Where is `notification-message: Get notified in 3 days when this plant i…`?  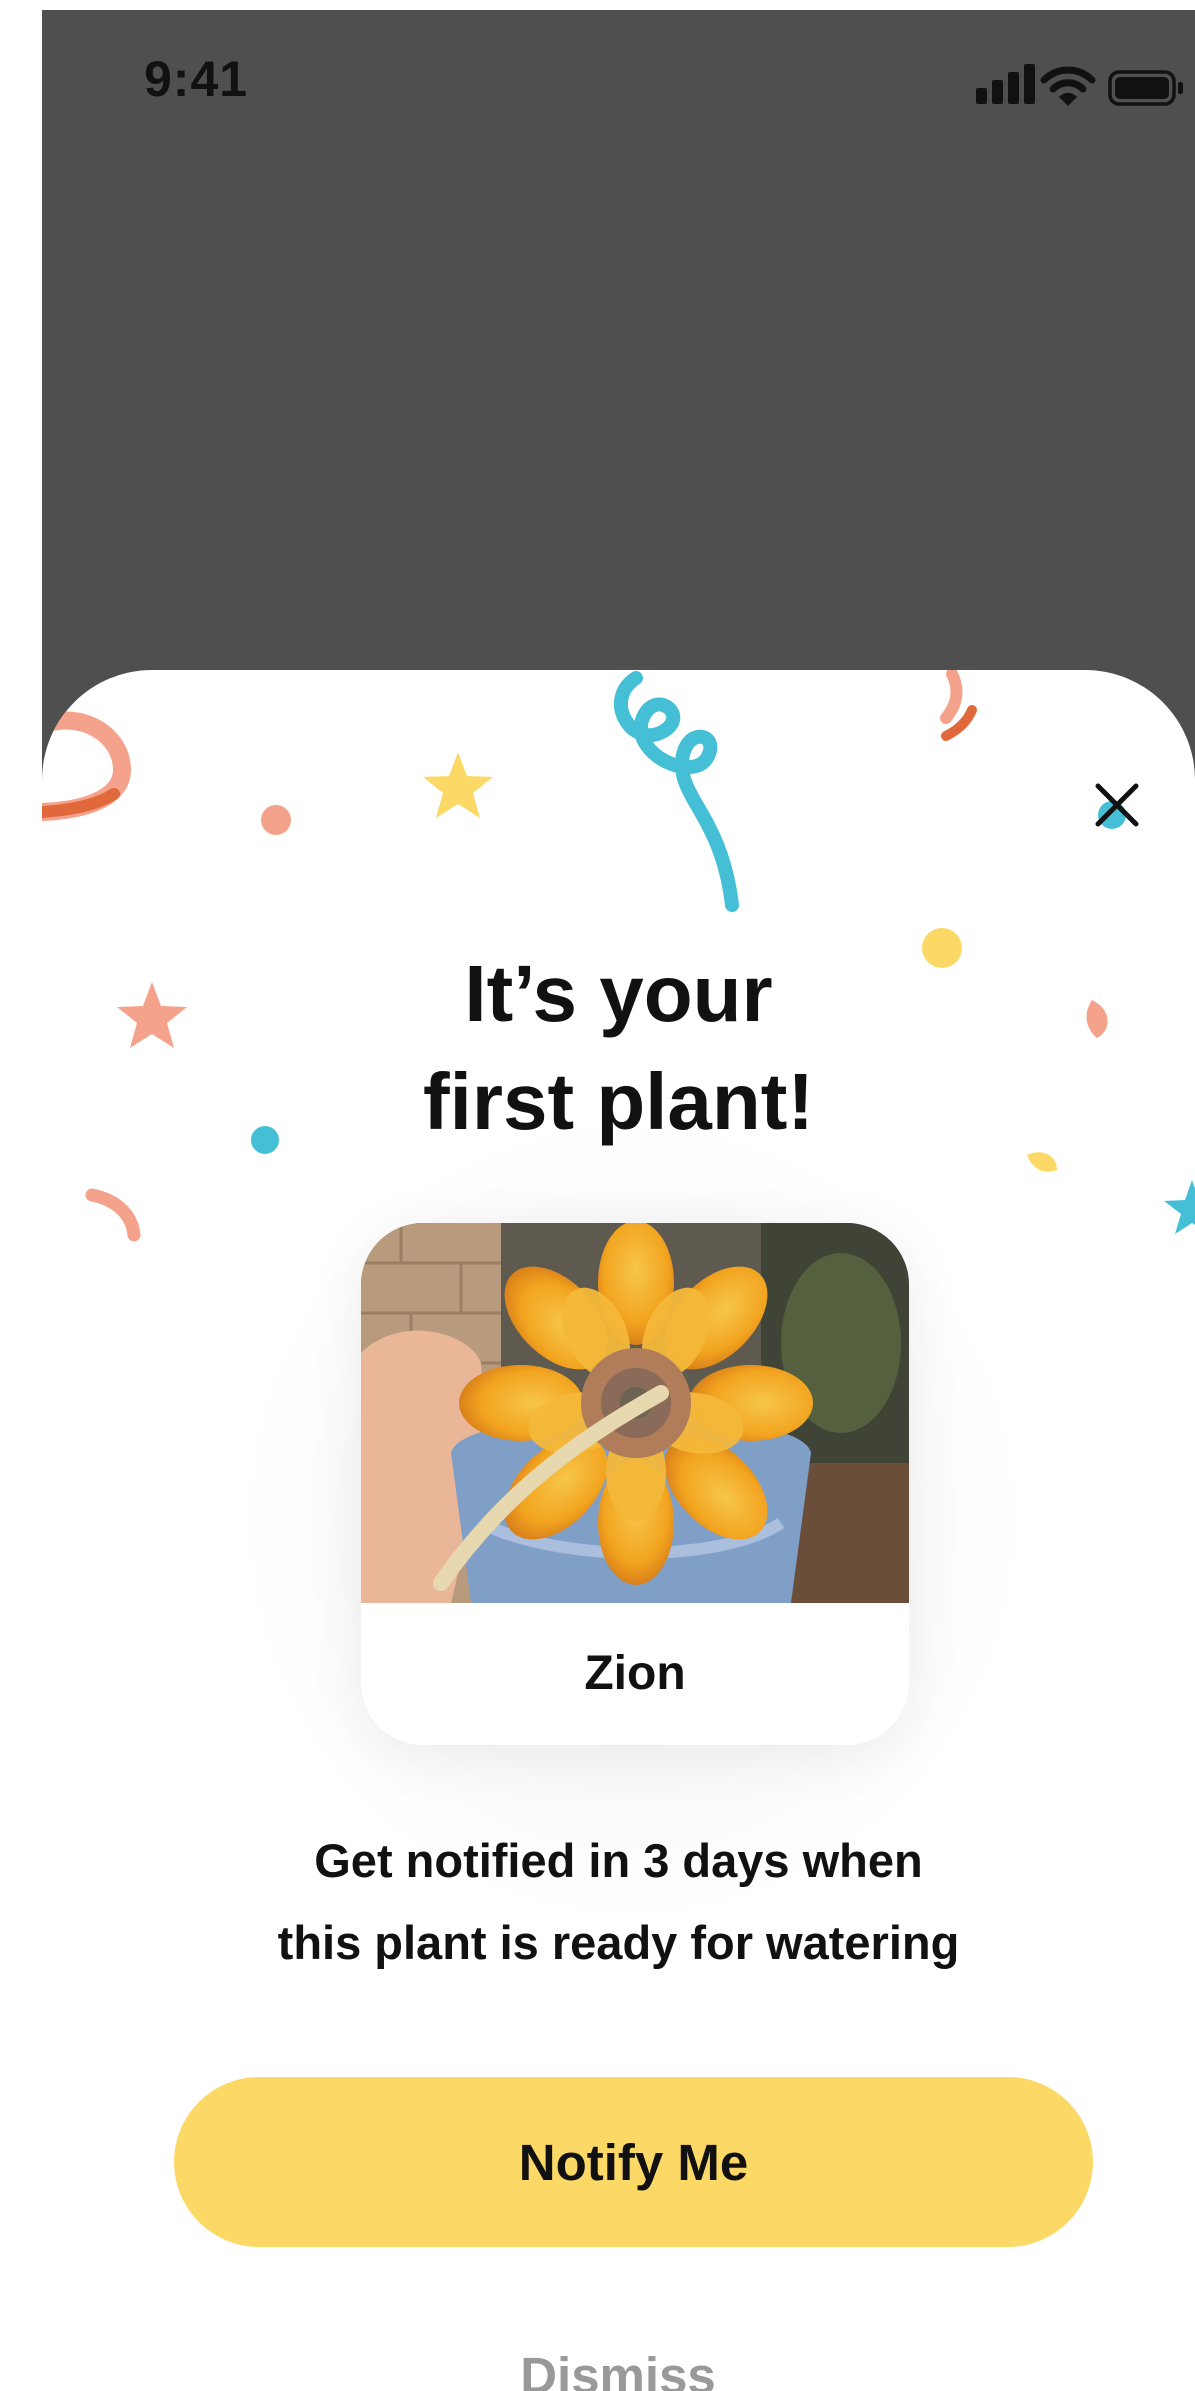 notification-message: Get notified in 3 days when this plant i… is located at coordinates (618, 1902).